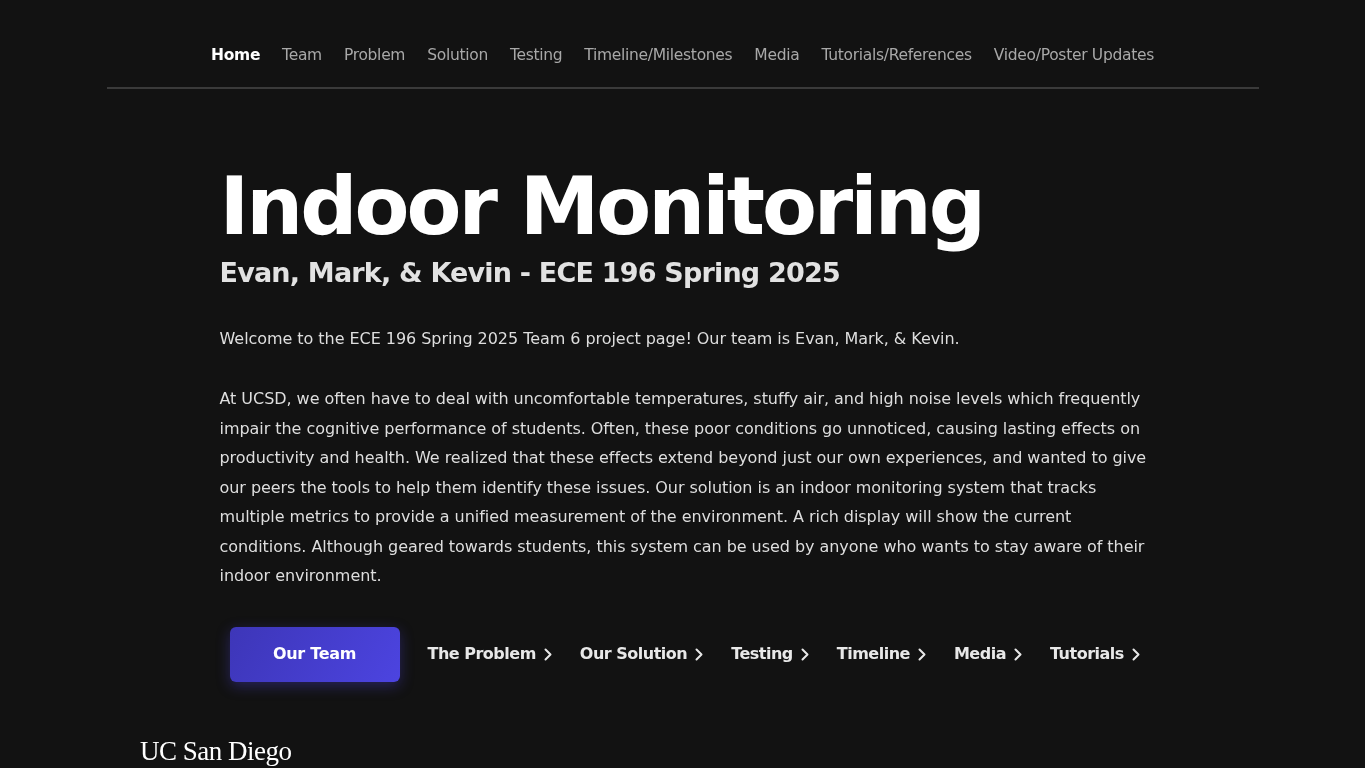  What do you see at coordinates (1073, 56) in the screenshot?
I see `nav-link: Video/Poster Updates` at bounding box center [1073, 56].